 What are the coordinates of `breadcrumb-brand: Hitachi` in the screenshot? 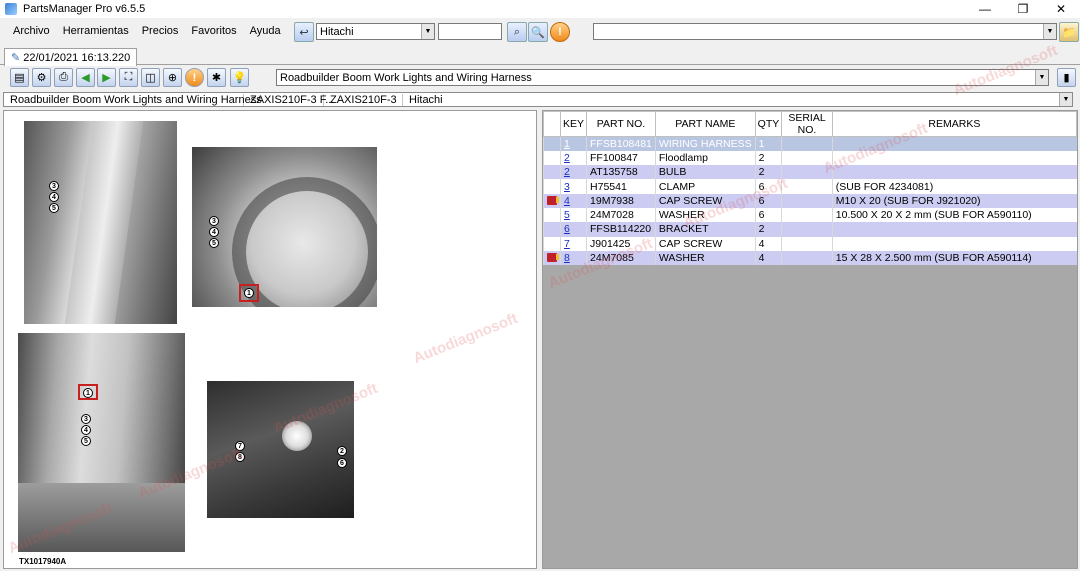 It's located at (426, 100).